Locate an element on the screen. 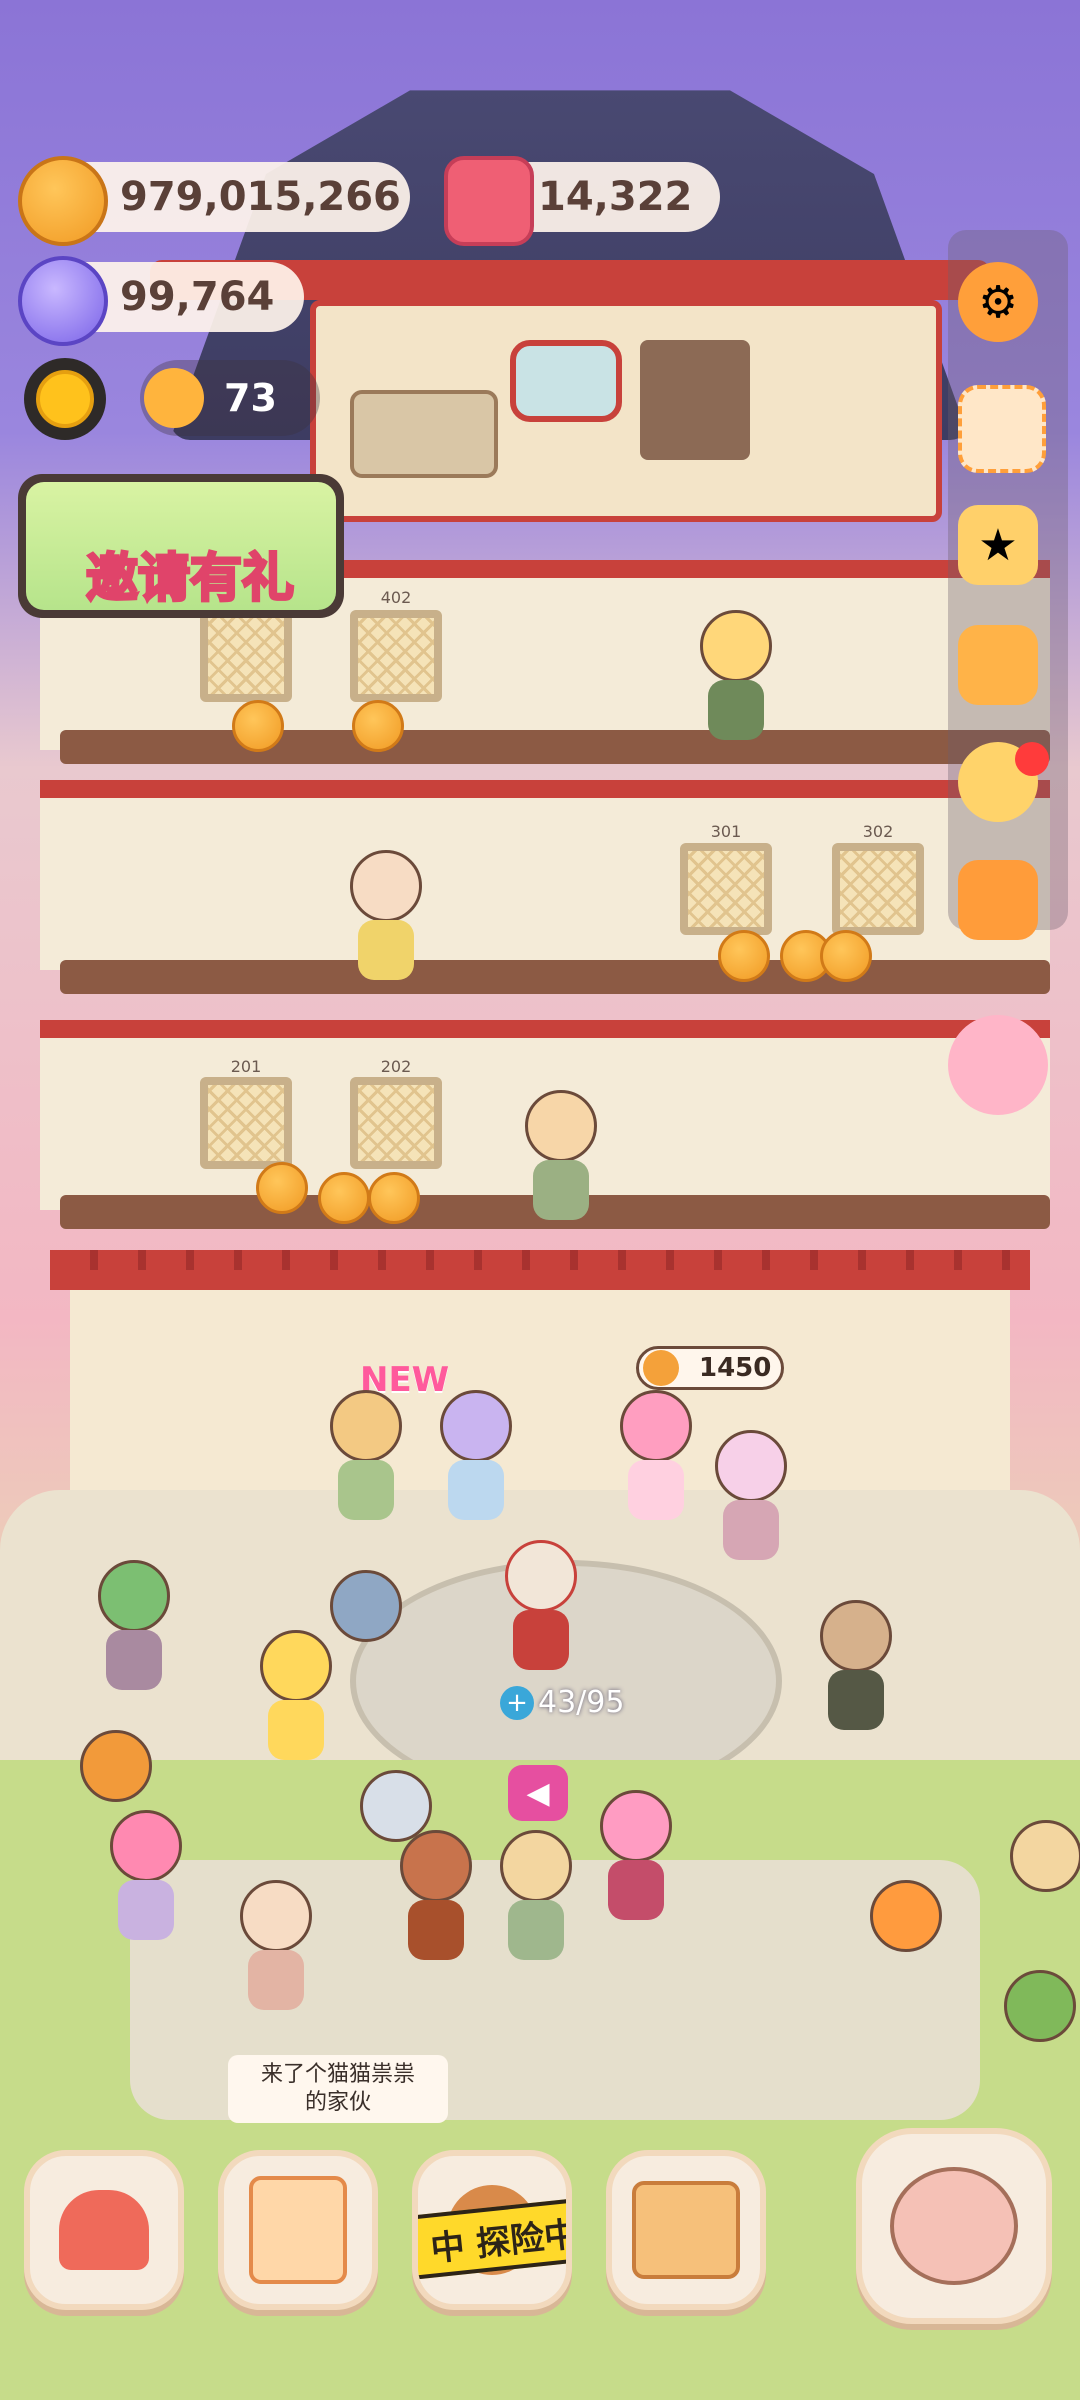 Image resolution: width=1080 pixels, height=2400 pixels. lollipop-icon is located at coordinates (998, 1065).